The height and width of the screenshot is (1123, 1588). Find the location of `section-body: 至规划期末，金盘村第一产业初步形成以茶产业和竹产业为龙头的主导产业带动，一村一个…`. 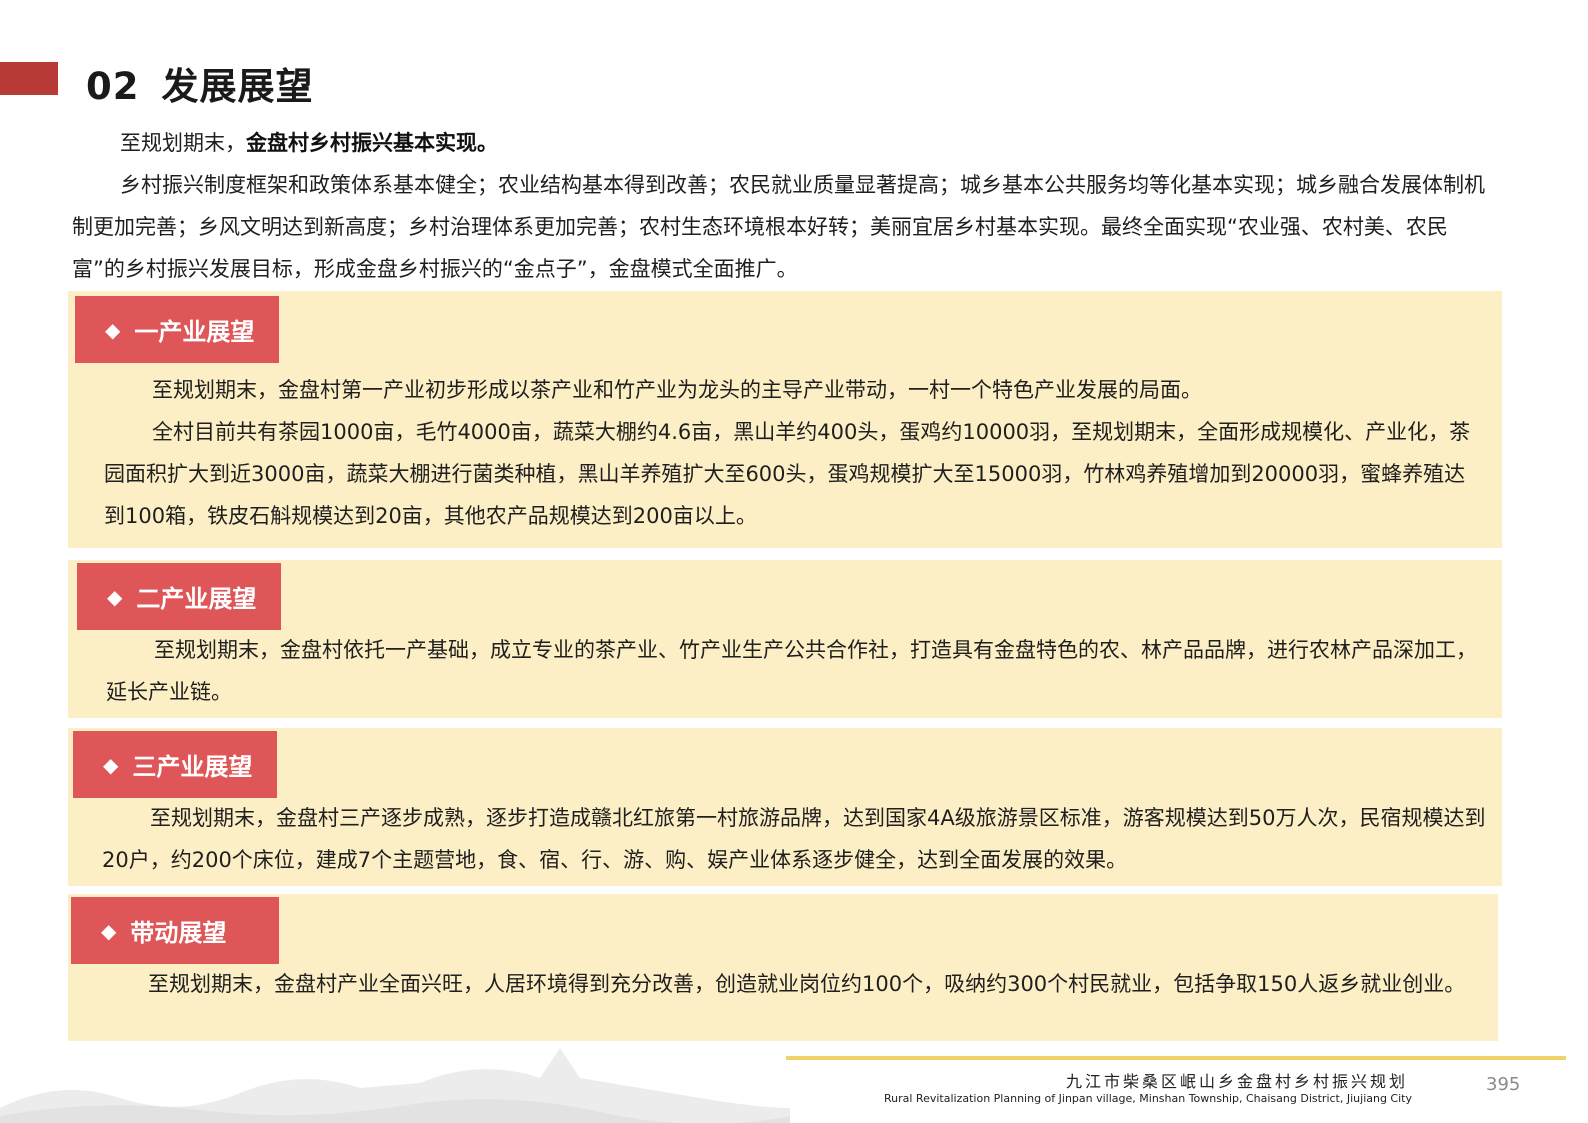

section-body: 至规划期末，金盘村第一产业初步形成以茶产业和竹产业为龙头的主导产业带动，一村一个… is located at coordinates (792, 453).